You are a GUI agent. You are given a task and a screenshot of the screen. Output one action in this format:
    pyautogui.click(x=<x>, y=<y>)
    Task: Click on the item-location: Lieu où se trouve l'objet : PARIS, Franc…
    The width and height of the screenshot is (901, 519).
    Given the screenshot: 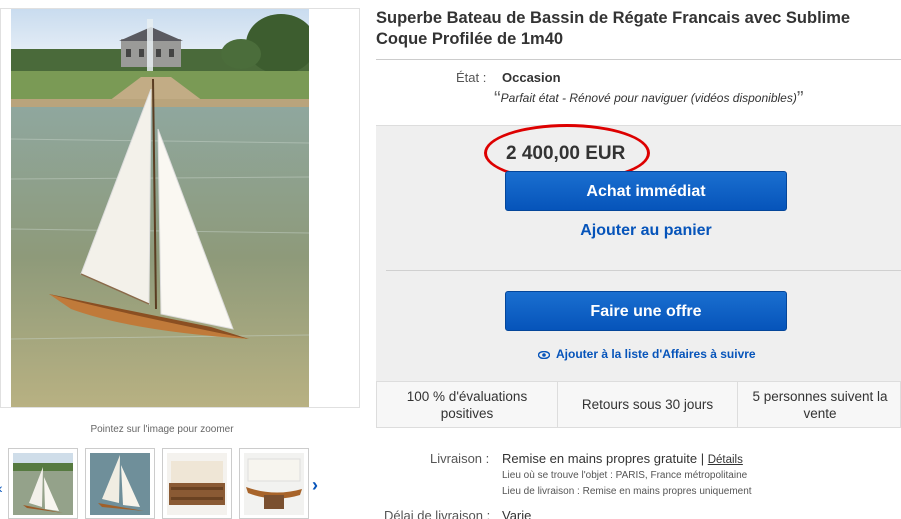 What is the action you would take?
    pyautogui.click(x=625, y=475)
    